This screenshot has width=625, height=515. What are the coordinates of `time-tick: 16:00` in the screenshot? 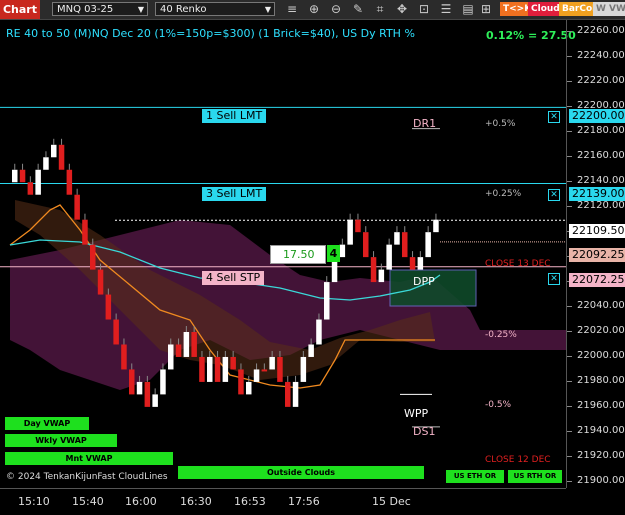 It's located at (141, 501).